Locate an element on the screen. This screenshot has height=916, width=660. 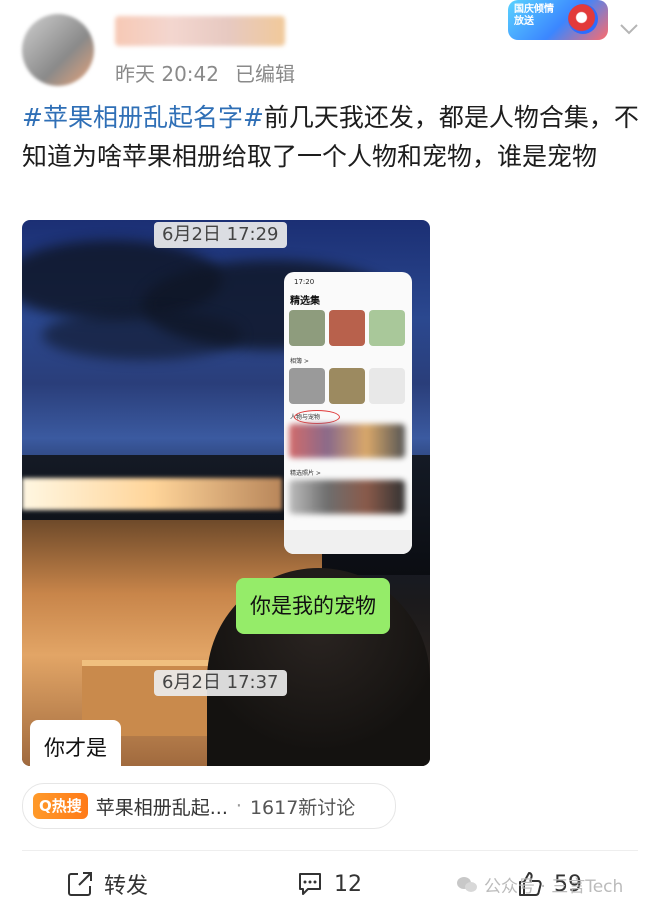
post-time: 昨天 20:42 is located at coordinates (167, 74).